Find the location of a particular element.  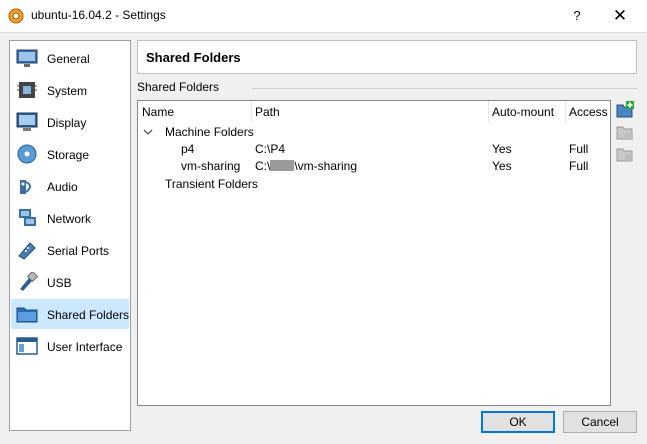

display-icon is located at coordinates (27, 121).